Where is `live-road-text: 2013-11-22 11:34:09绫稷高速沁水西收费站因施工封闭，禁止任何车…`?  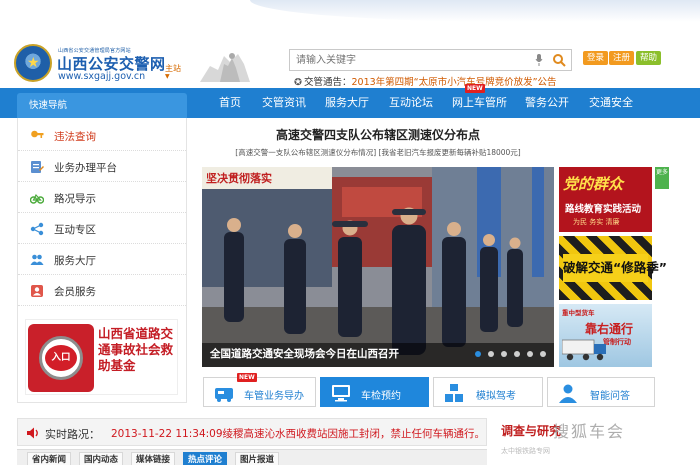 live-road-text: 2013-11-22 11:34:09绫稷高速沁水西收费站因施工封闭，禁止任何车… is located at coordinates (298, 433).